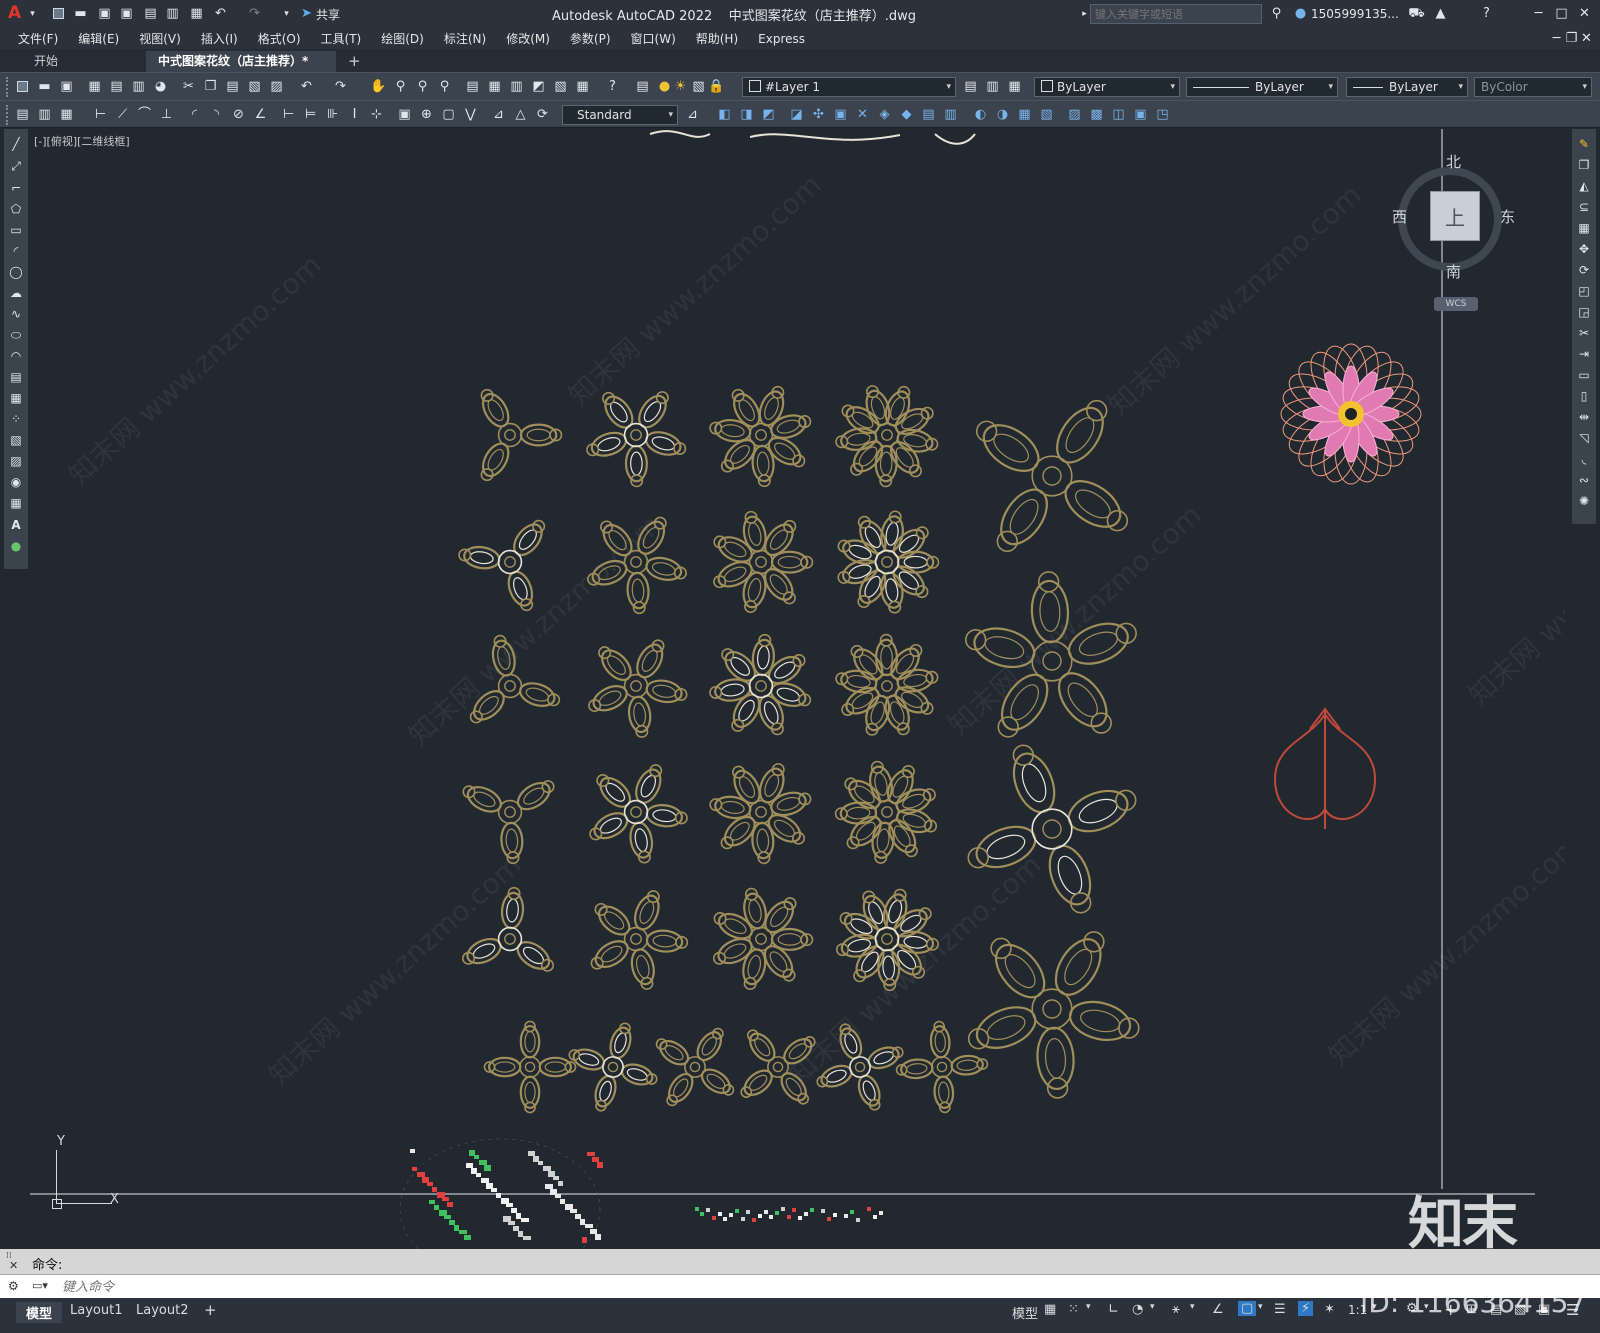 Image resolution: width=1600 pixels, height=1333 pixels. Describe the element at coordinates (1218, 1309) in the screenshot. I see `osnap-tracking-icon: ∠` at that location.